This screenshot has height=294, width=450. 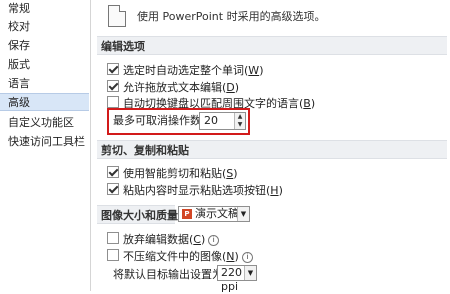 What do you see at coordinates (44, 46) in the screenshot?
I see `sidebar-item-save: 保存` at bounding box center [44, 46].